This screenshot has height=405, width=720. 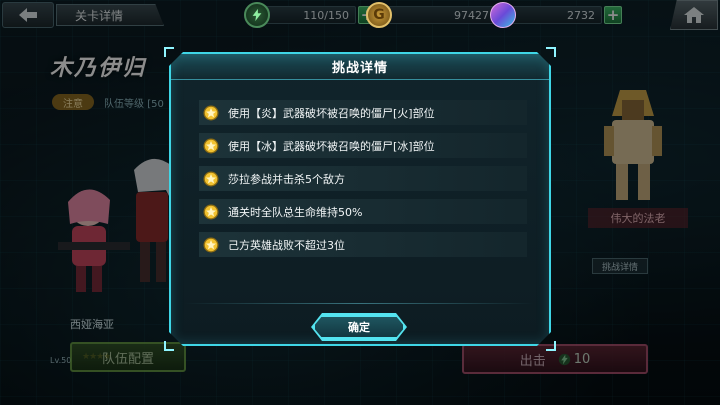 I want to click on dialog-header: 挑战详情, so click(x=360, y=67).